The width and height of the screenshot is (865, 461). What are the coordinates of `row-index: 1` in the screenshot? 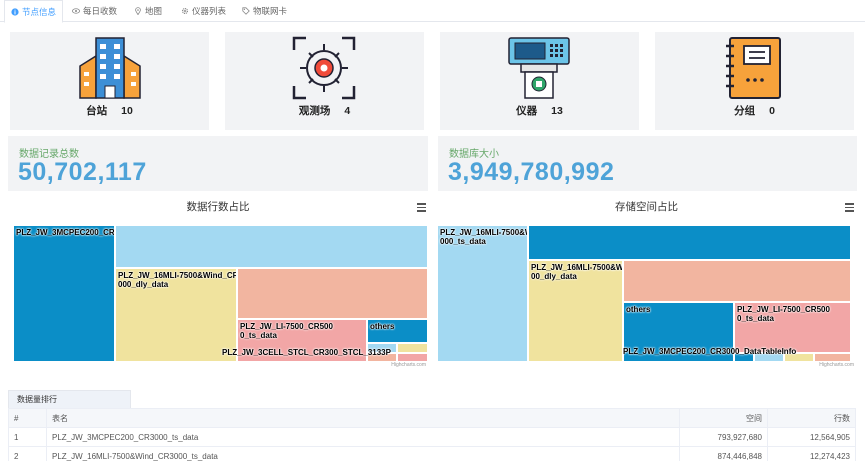 It's located at (27, 437).